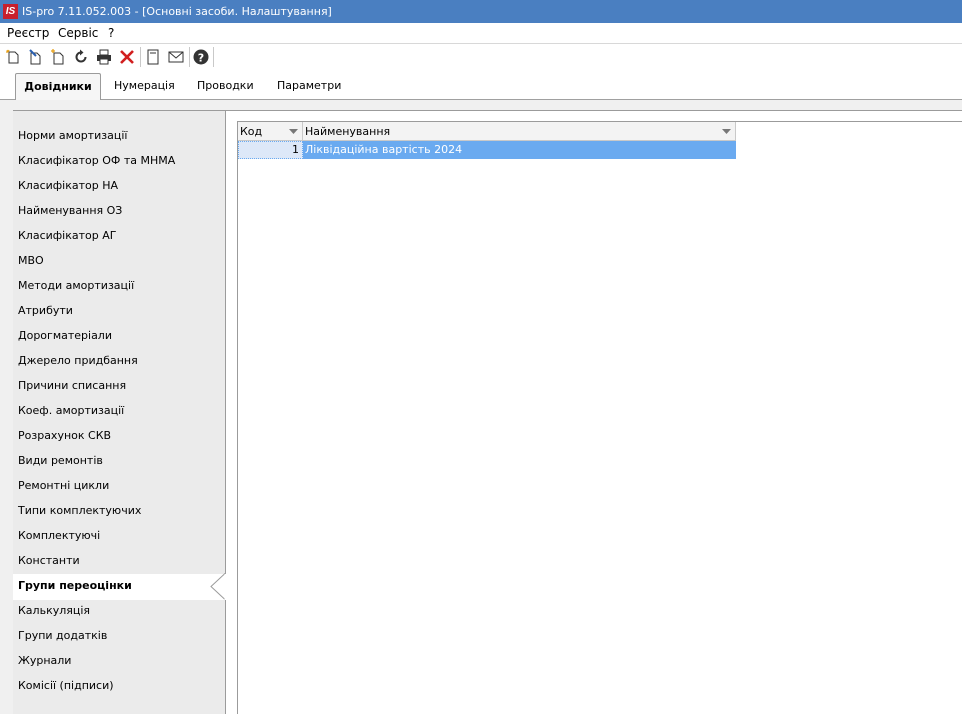 The image size is (962, 714). I want to click on sidebar-item-depreciation-norms: Норми амортизації, so click(72, 136).